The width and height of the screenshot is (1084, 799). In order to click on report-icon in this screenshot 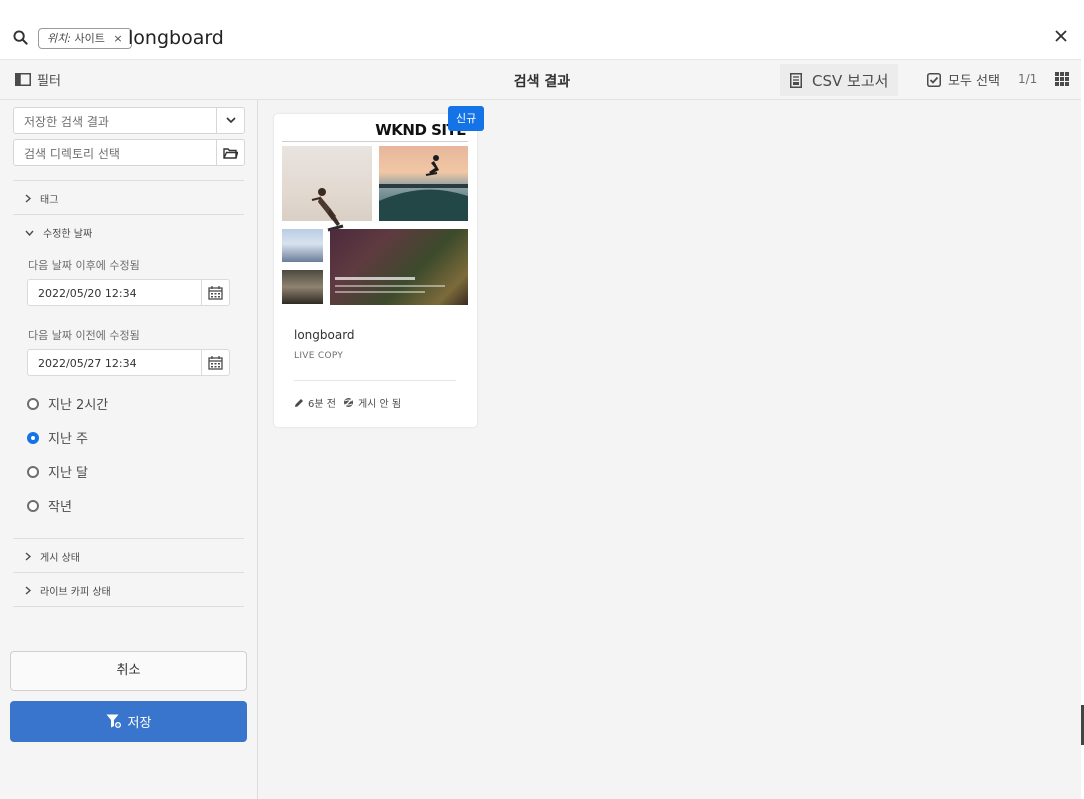, I will do `click(796, 80)`.